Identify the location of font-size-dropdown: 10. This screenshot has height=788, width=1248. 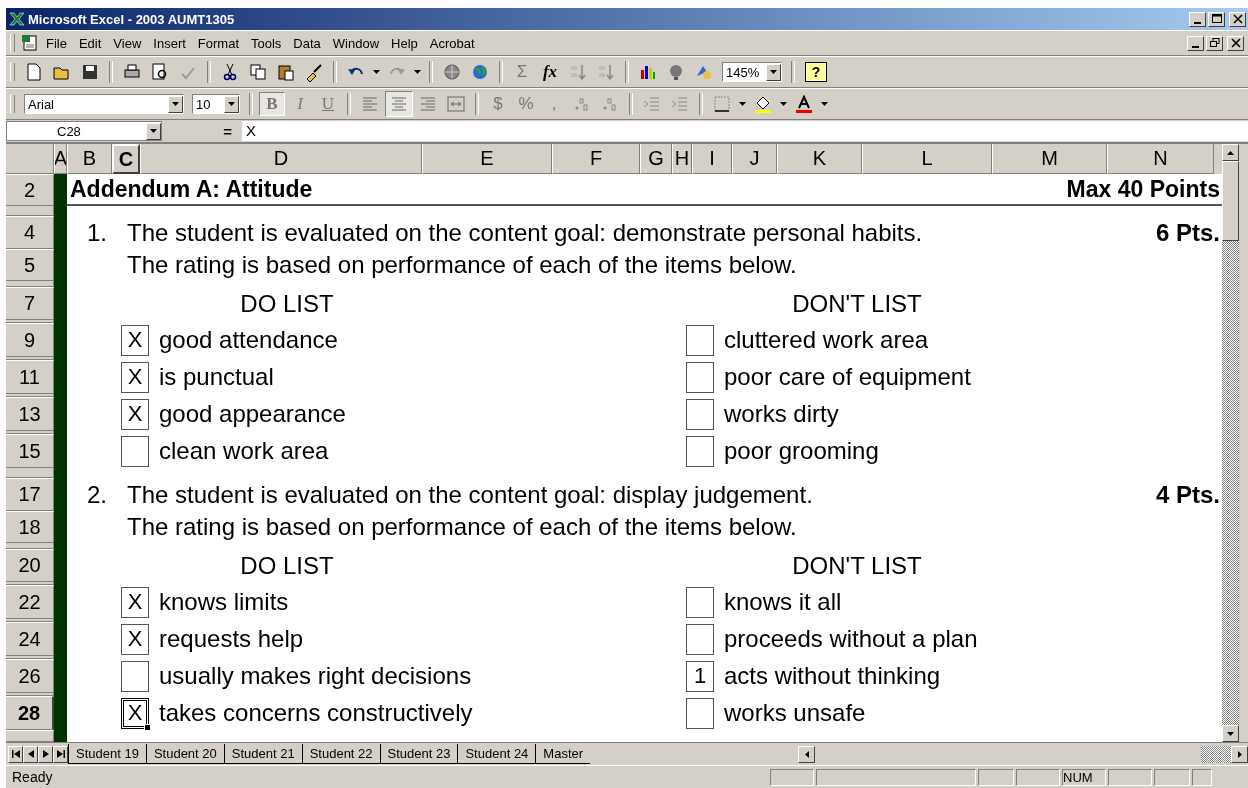
(216, 104).